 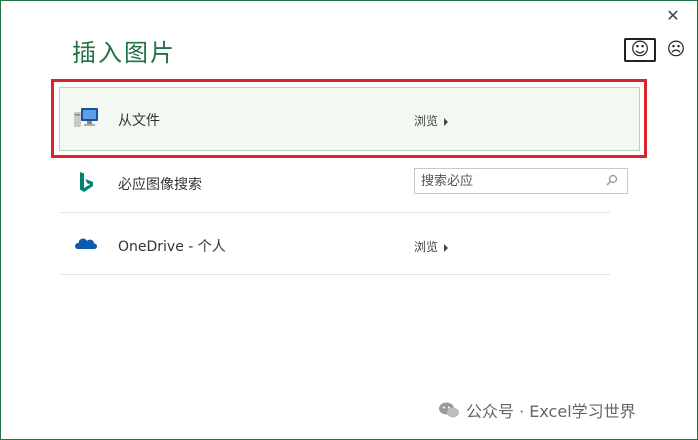 What do you see at coordinates (335, 245) in the screenshot?
I see `source-onedrive: OneDrive - 个人 浏览` at bounding box center [335, 245].